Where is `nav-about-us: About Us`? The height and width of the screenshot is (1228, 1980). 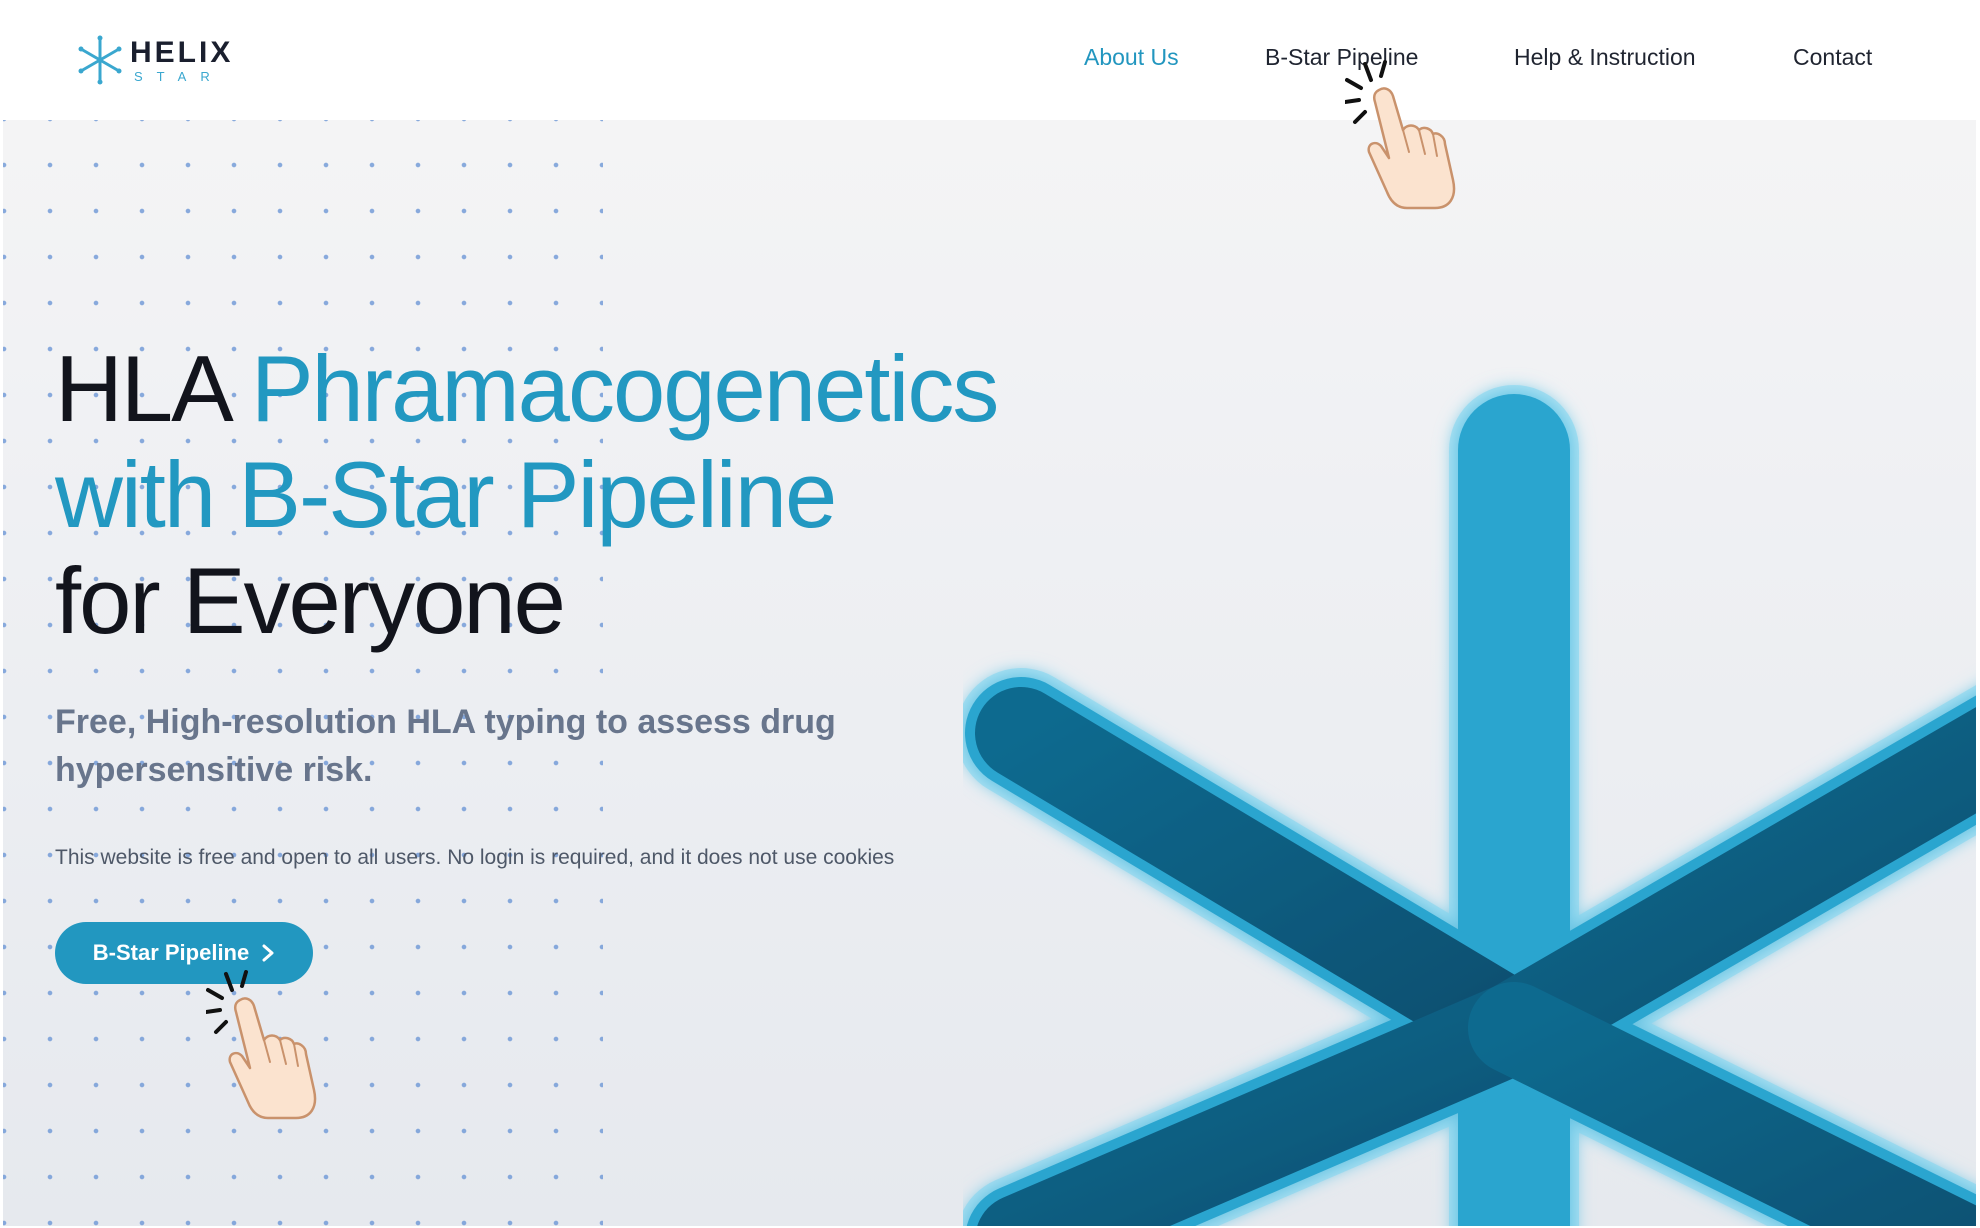
nav-about-us: About Us is located at coordinates (1131, 57).